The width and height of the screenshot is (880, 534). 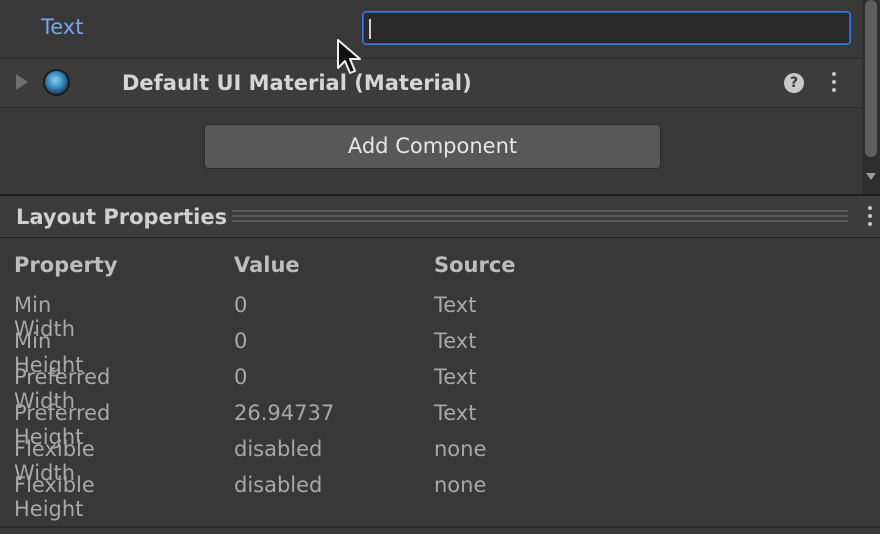 I want to click on material-title: Default UI Material (Material), so click(x=297, y=83).